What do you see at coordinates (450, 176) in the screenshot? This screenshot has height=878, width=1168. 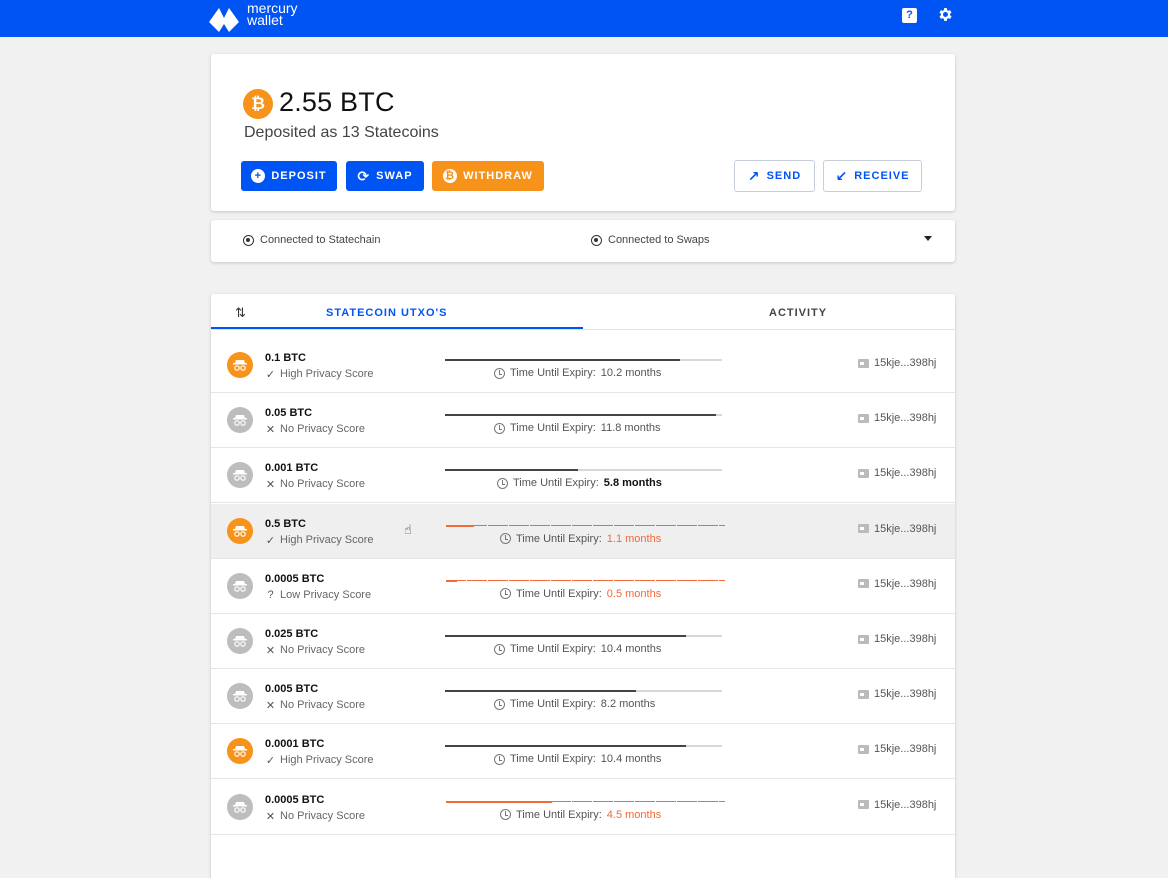 I see `bitcoin-small-icon: ₿` at bounding box center [450, 176].